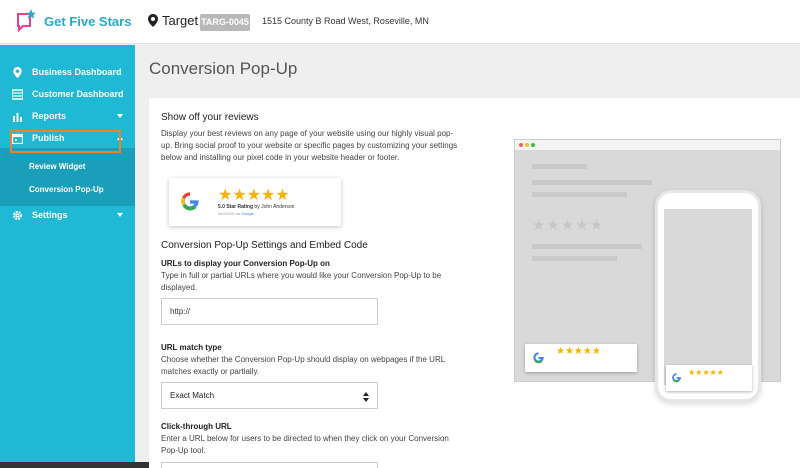 The image size is (800, 468). I want to click on intro-heading: Show off your reviews, so click(210, 117).